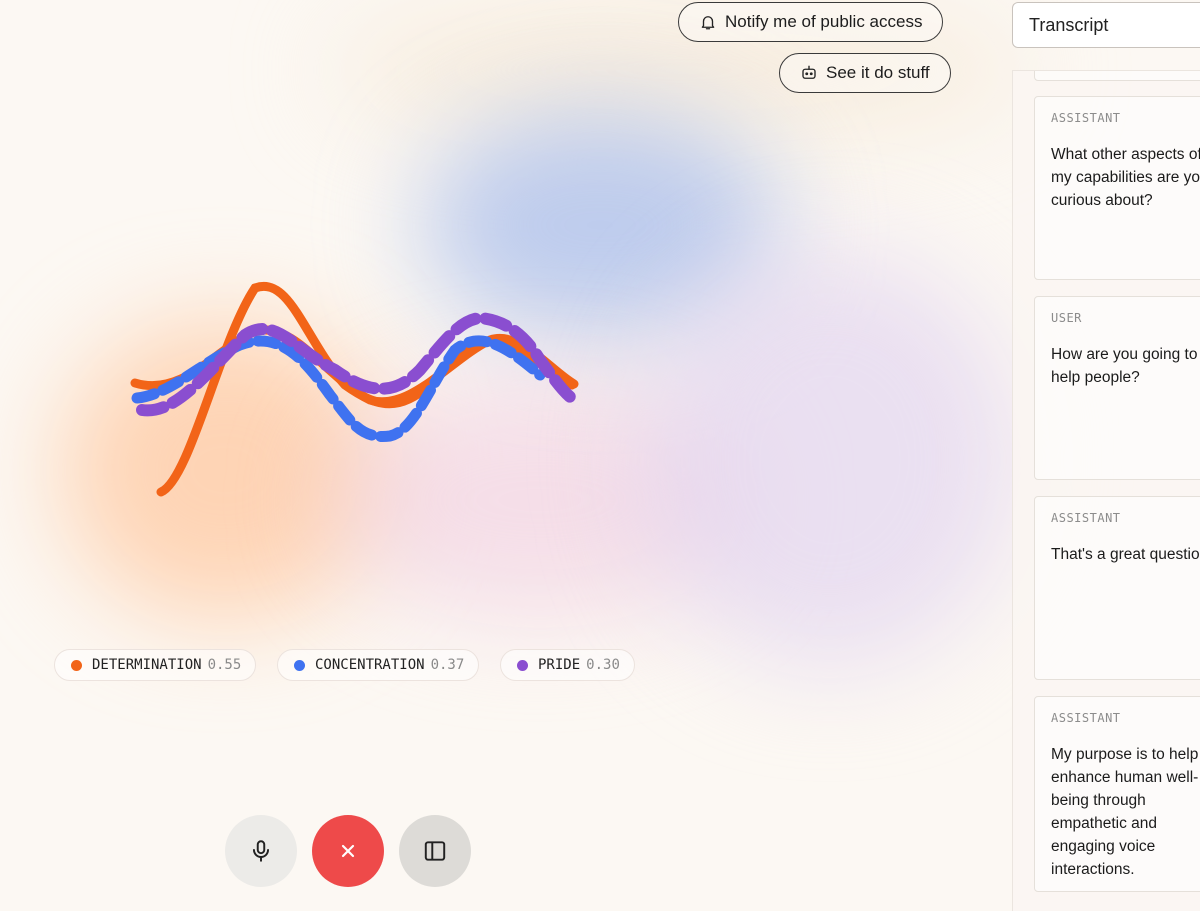 This screenshot has width=1200, height=911. What do you see at coordinates (1103, 846) in the screenshot?
I see `message-line: engaging voice` at bounding box center [1103, 846].